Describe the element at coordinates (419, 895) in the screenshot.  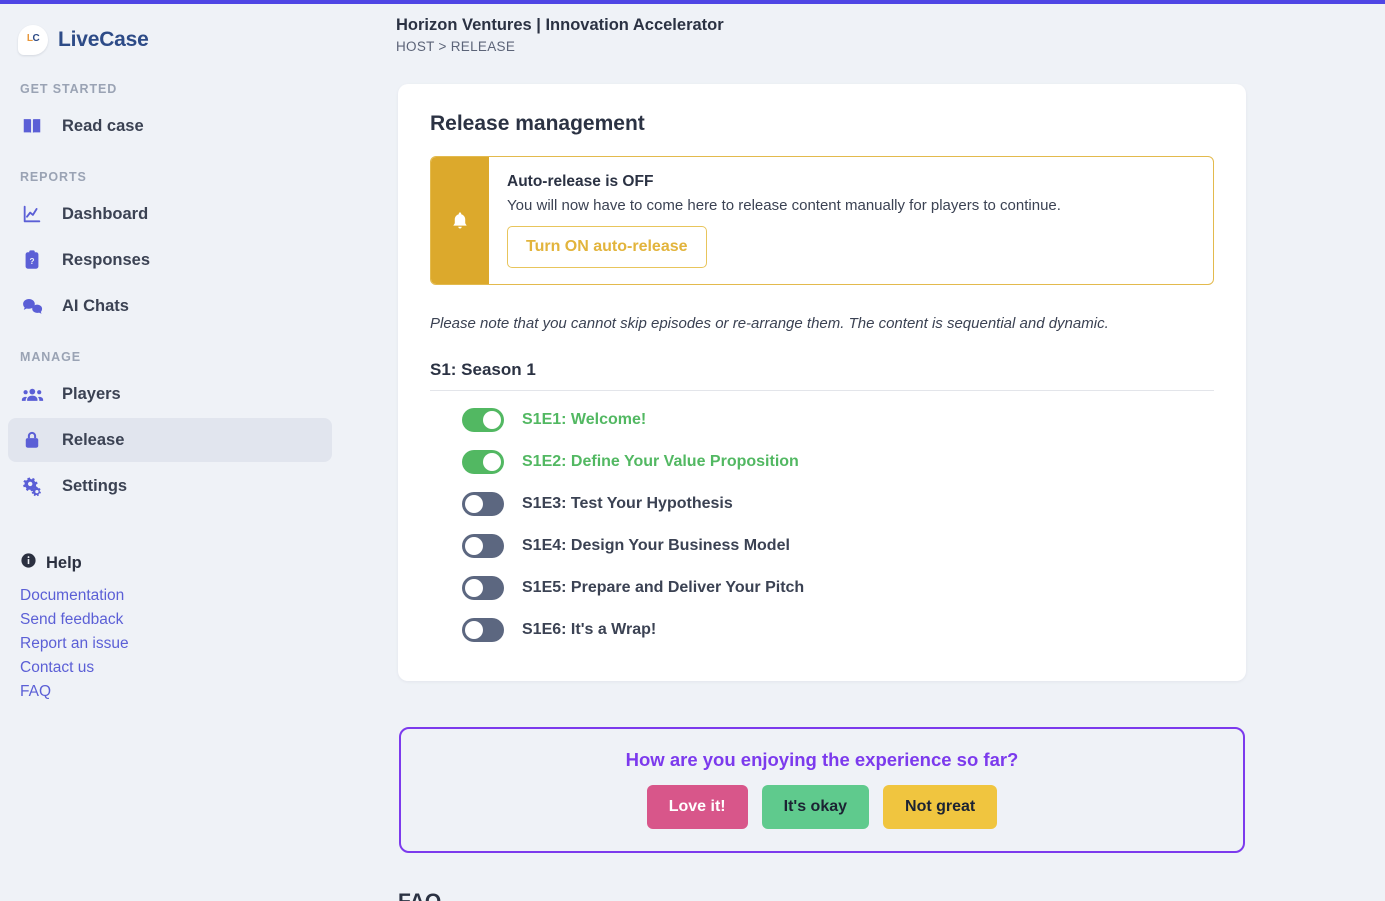
I see `faq-section-heading: FAQ` at that location.